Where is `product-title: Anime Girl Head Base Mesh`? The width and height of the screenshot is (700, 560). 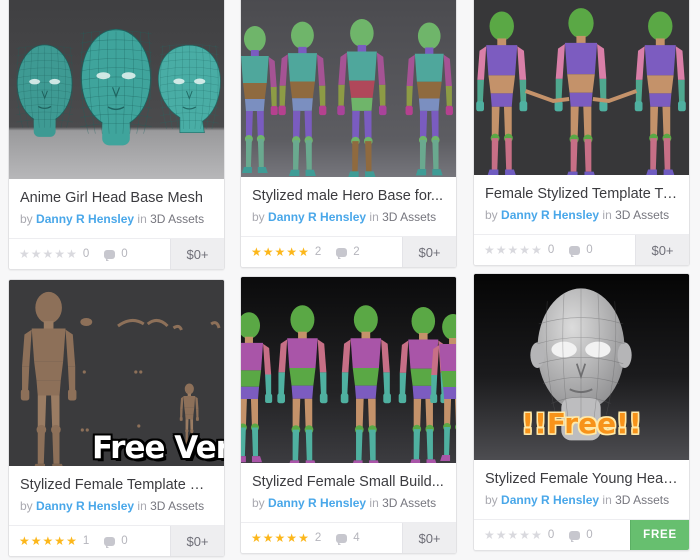 product-title: Anime Girl Head Base Mesh is located at coordinates (116, 198).